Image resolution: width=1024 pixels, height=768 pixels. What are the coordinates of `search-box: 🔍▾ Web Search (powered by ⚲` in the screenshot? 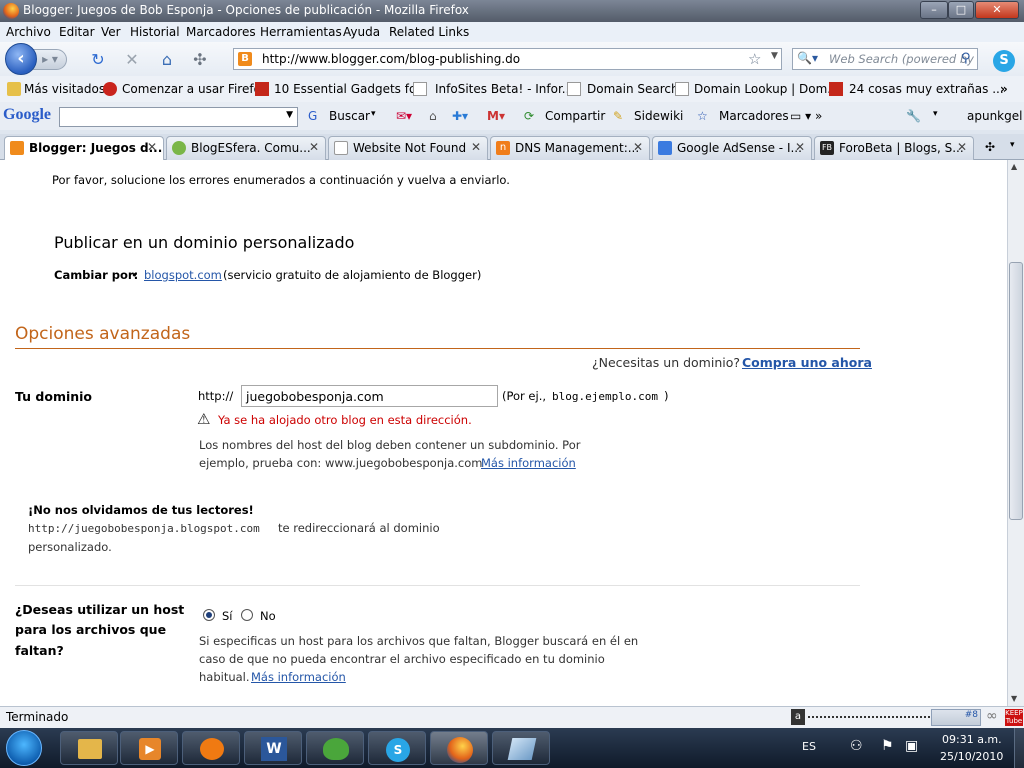 It's located at (885, 59).